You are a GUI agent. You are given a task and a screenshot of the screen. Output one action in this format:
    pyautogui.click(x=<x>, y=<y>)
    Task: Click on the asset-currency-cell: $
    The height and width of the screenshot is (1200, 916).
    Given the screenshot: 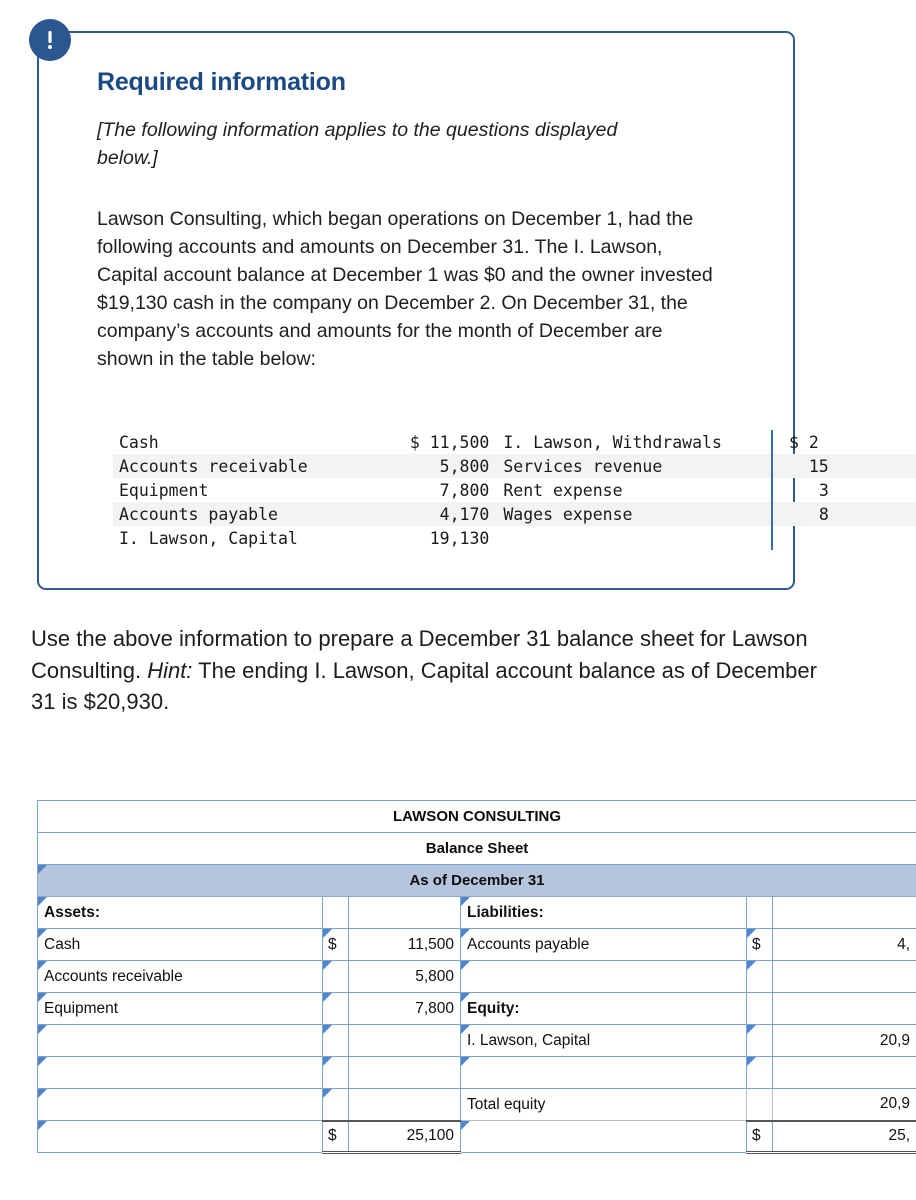 What is the action you would take?
    pyautogui.click(x=335, y=944)
    